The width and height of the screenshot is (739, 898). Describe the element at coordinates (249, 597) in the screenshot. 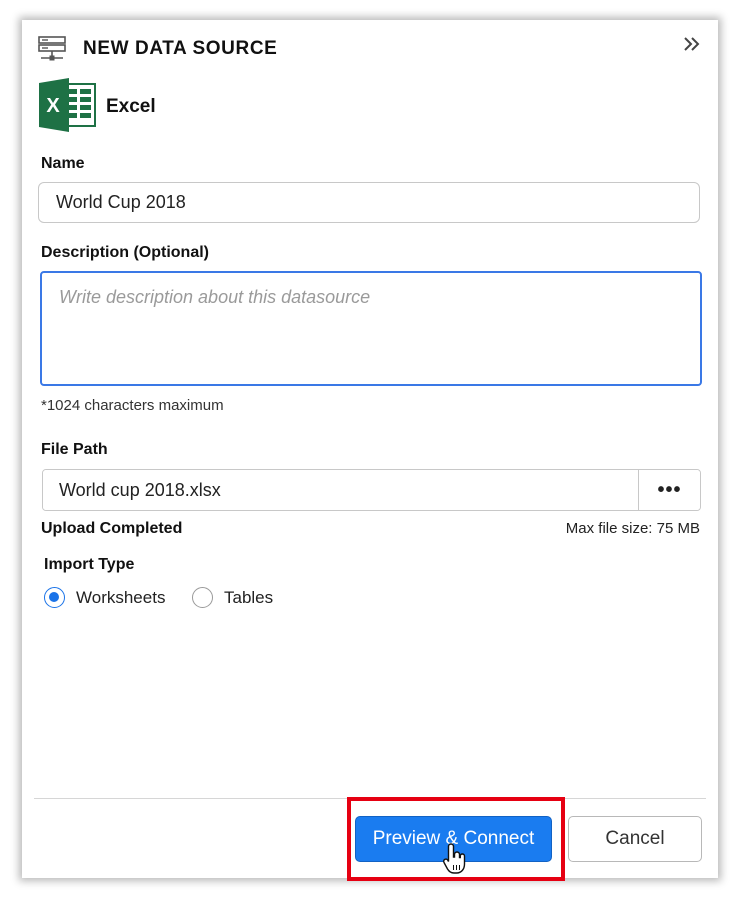

I see `radio-tables-label: Tables` at that location.